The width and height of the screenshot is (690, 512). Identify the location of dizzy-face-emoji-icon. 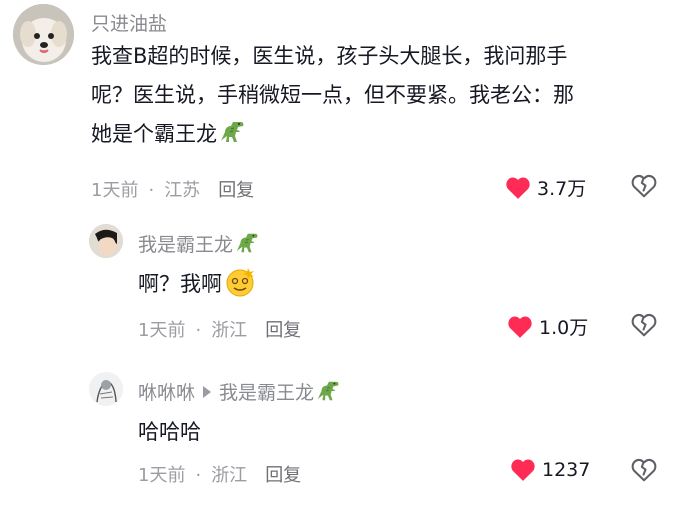
(240, 282).